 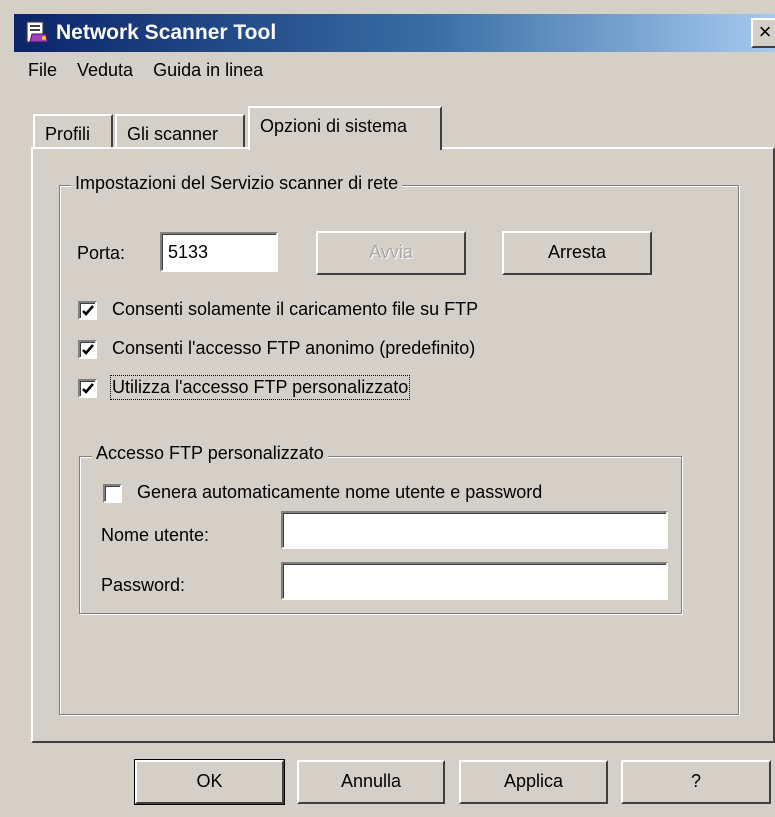 I want to click on tab-system-options: Opzioni di sistema, so click(x=345, y=128).